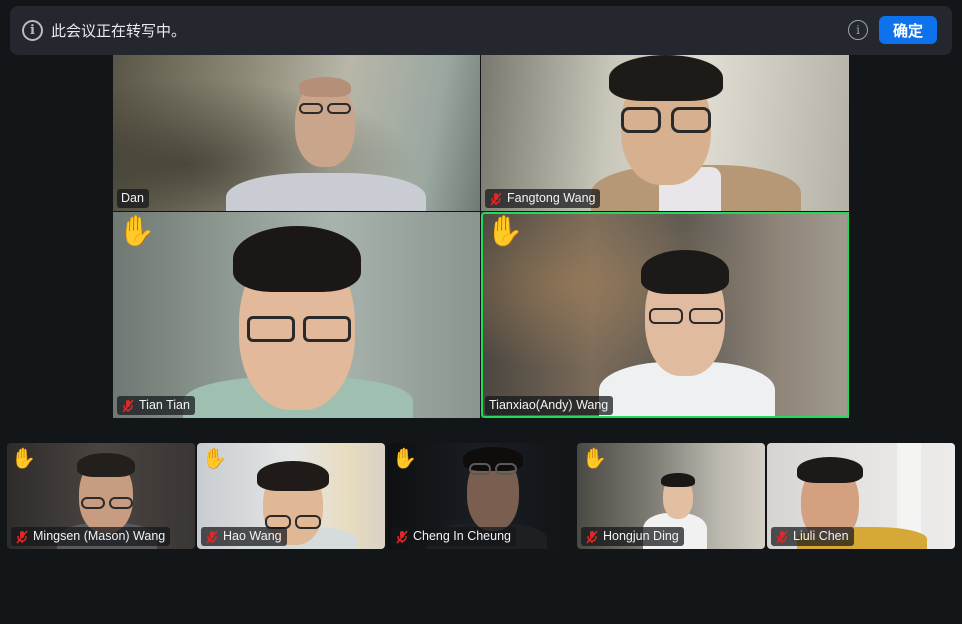  What do you see at coordinates (671, 496) in the screenshot?
I see `video-tile: ✋ Hongjun Ding` at bounding box center [671, 496].